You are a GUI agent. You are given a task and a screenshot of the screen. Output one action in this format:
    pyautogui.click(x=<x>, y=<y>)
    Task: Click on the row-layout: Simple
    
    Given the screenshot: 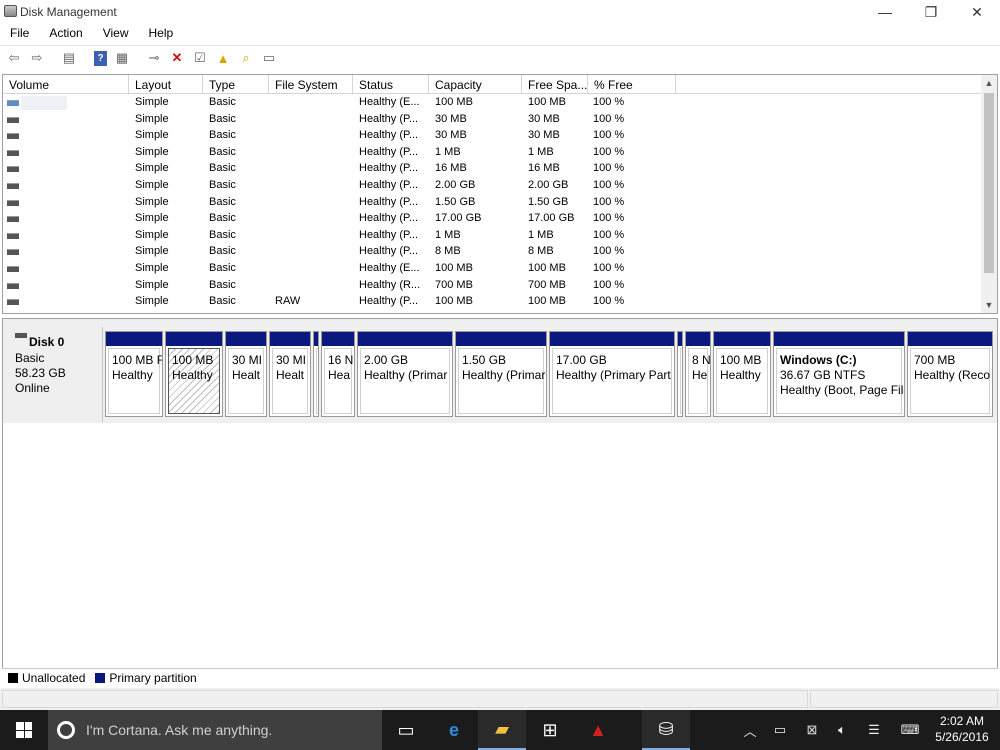 What is the action you would take?
    pyautogui.click(x=152, y=168)
    